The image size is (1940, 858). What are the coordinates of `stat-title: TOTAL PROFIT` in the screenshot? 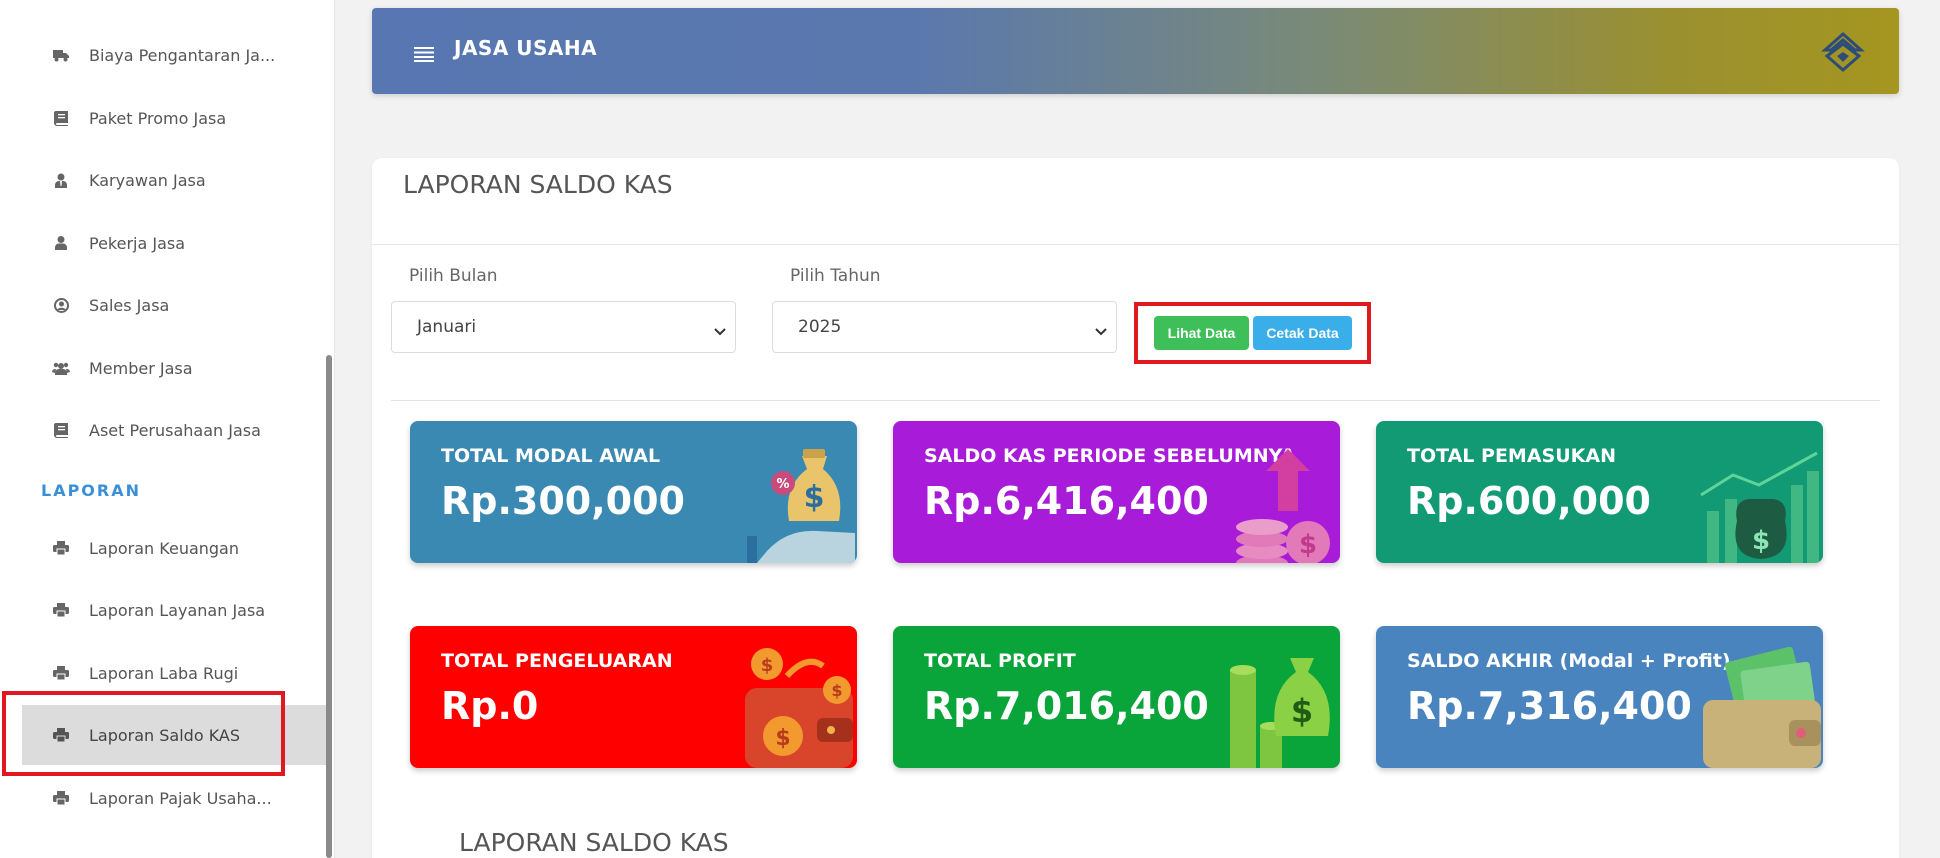 It's located at (1000, 661).